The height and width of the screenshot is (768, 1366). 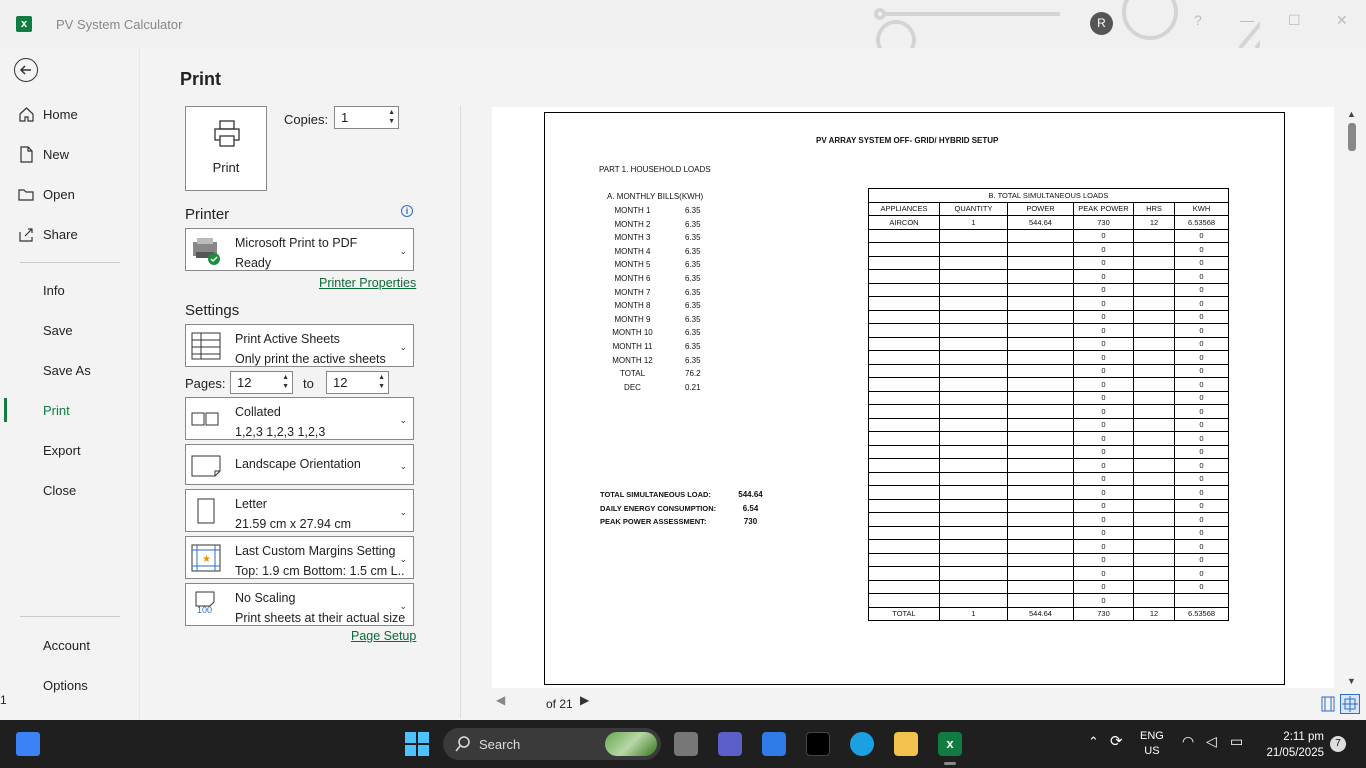 What do you see at coordinates (299, 418) in the screenshot?
I see `collate-select: Collated 1,2,3 1,2,3 1,2,3 ⌄` at bounding box center [299, 418].